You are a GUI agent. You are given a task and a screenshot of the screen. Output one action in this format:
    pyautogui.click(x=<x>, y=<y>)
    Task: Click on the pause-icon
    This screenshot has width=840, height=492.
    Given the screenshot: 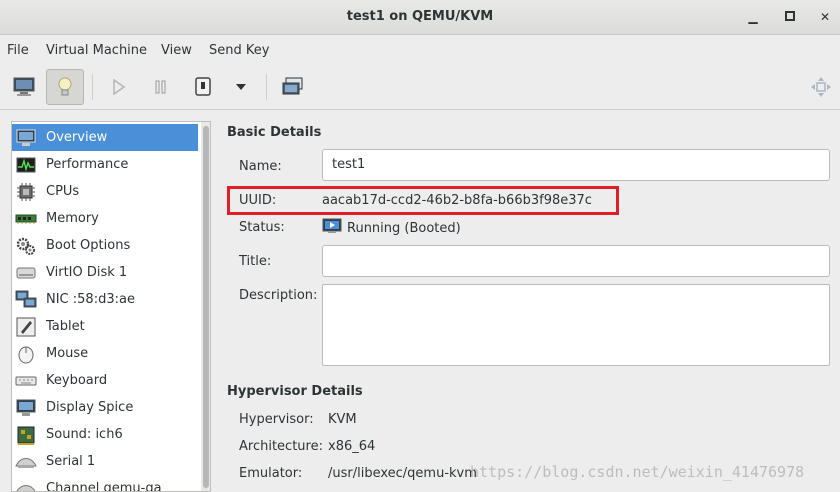 What is the action you would take?
    pyautogui.click(x=161, y=87)
    